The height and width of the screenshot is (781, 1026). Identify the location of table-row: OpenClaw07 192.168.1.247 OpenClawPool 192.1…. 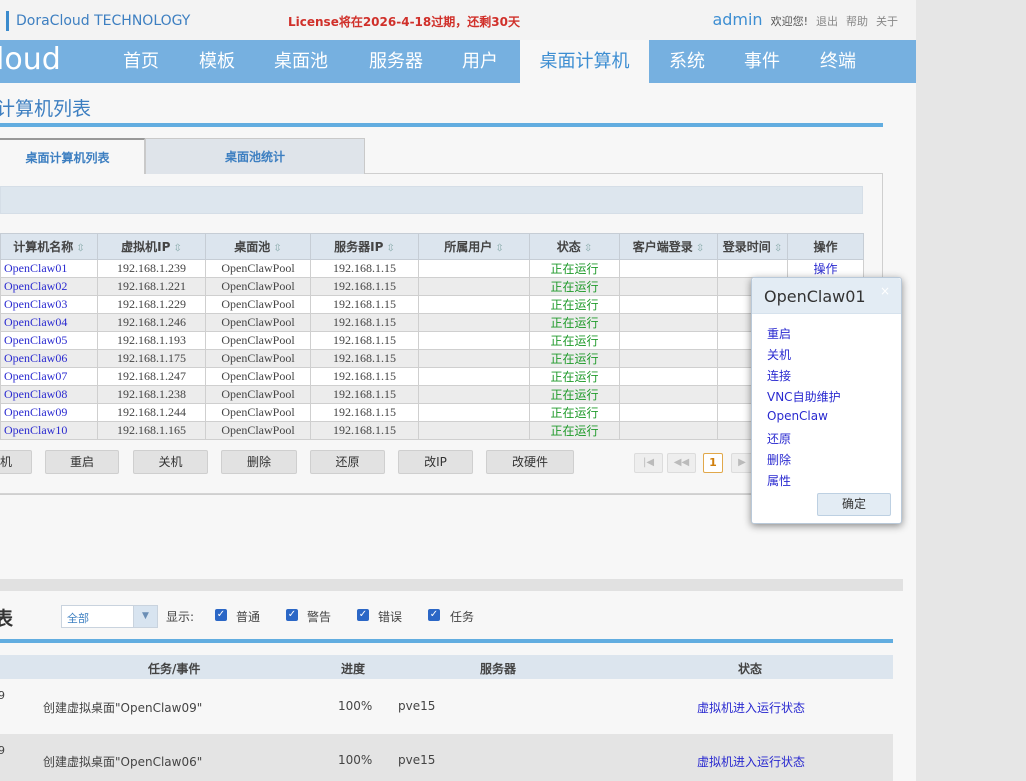
(432, 376).